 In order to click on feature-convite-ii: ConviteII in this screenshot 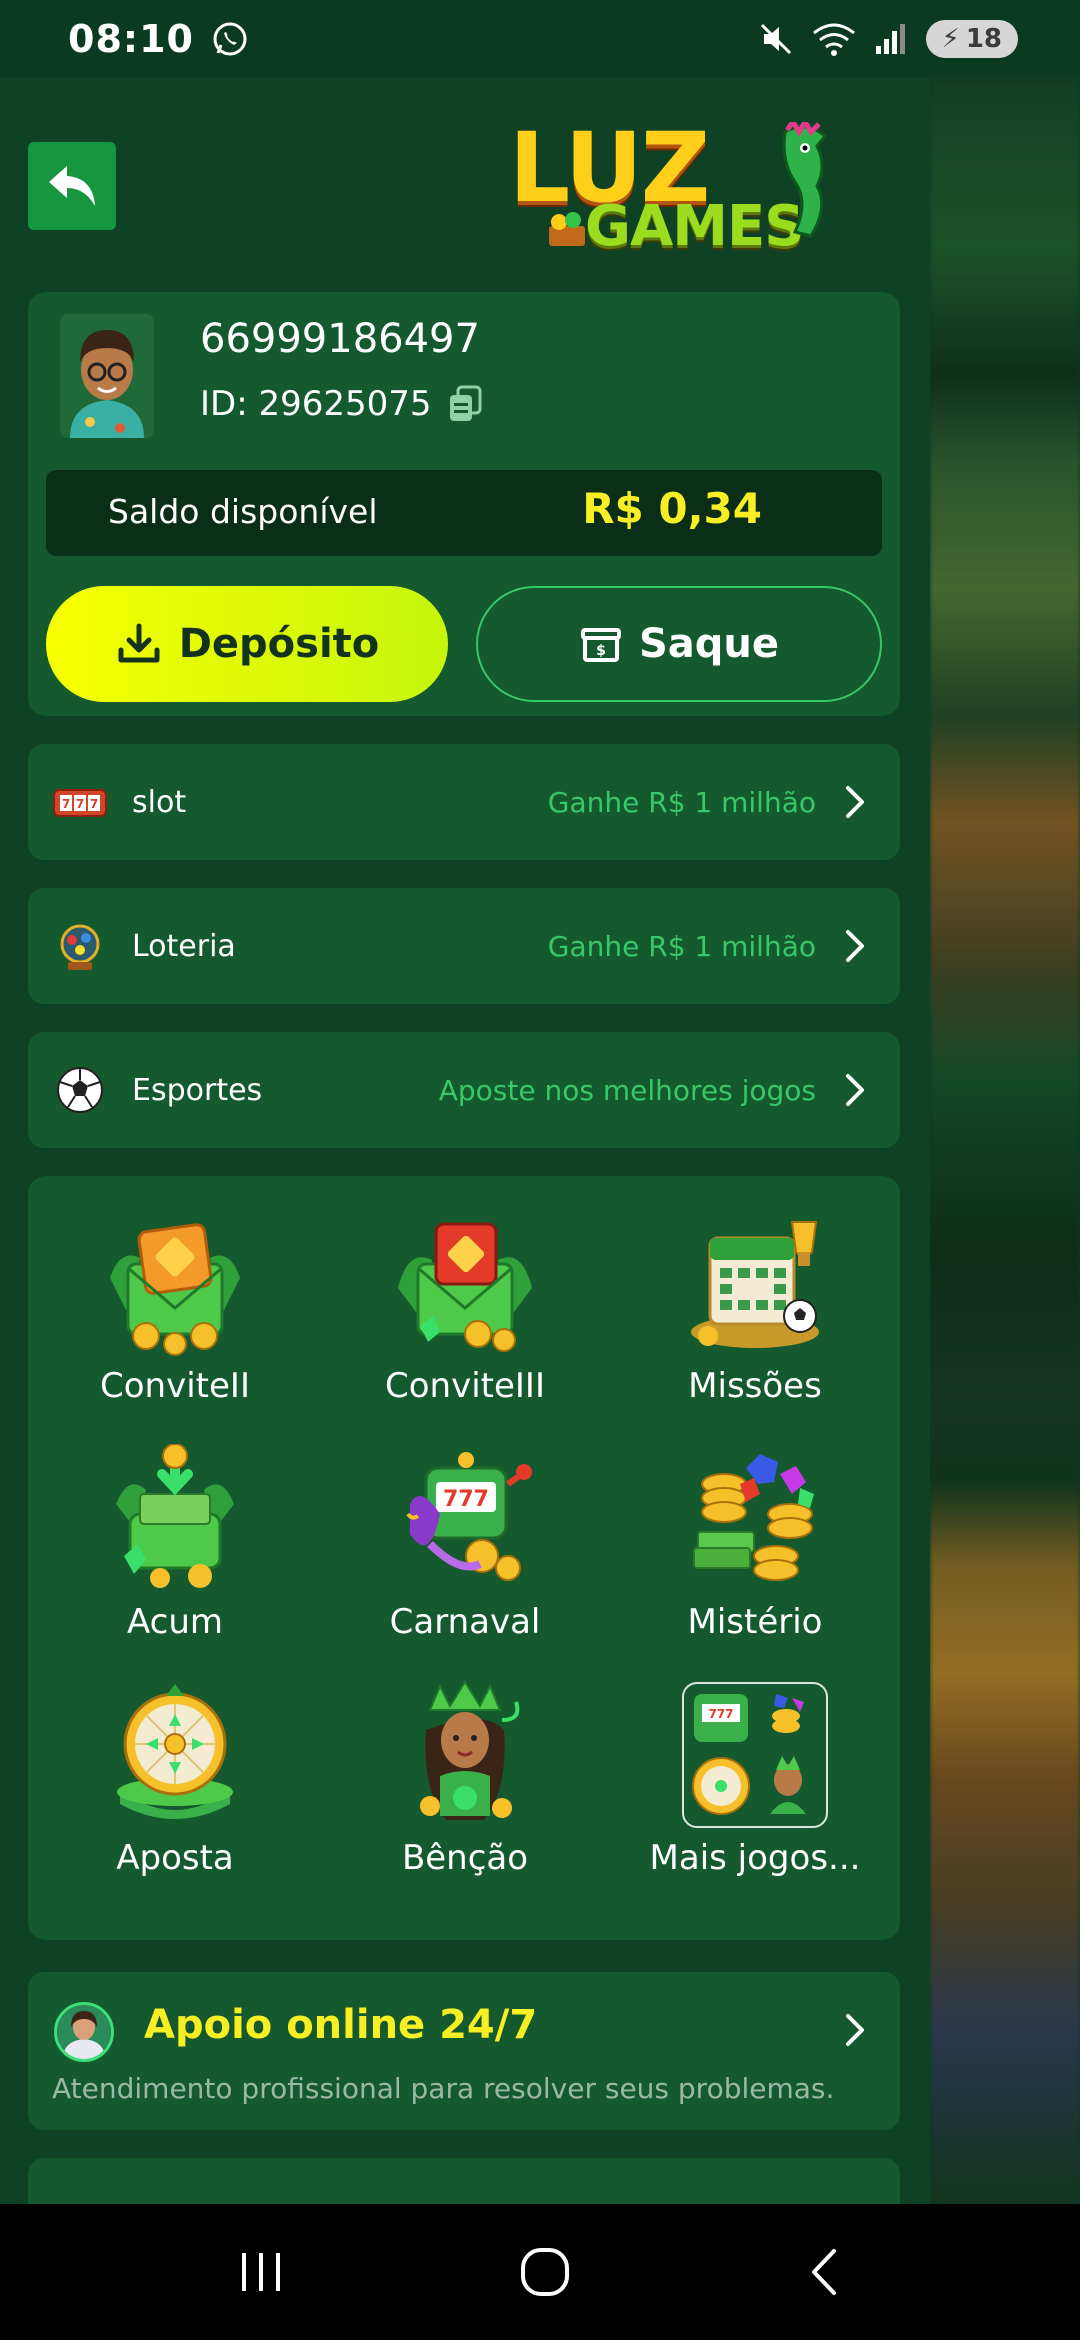, I will do `click(173, 1318)`.